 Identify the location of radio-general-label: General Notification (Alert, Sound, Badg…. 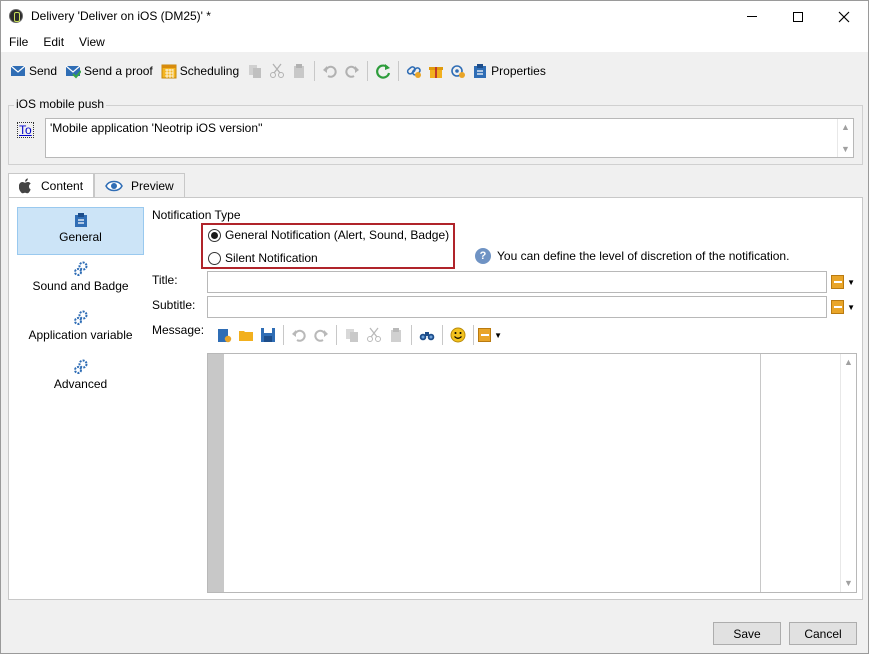
(337, 235).